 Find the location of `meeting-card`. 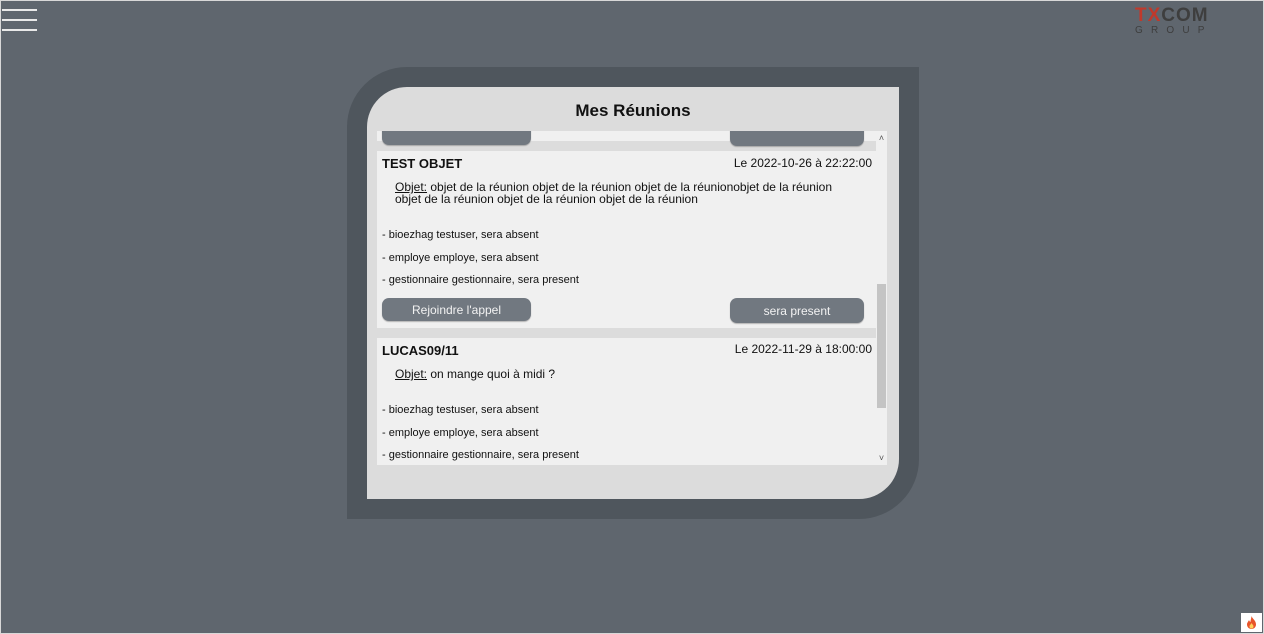

meeting-card is located at coordinates (627, 138).